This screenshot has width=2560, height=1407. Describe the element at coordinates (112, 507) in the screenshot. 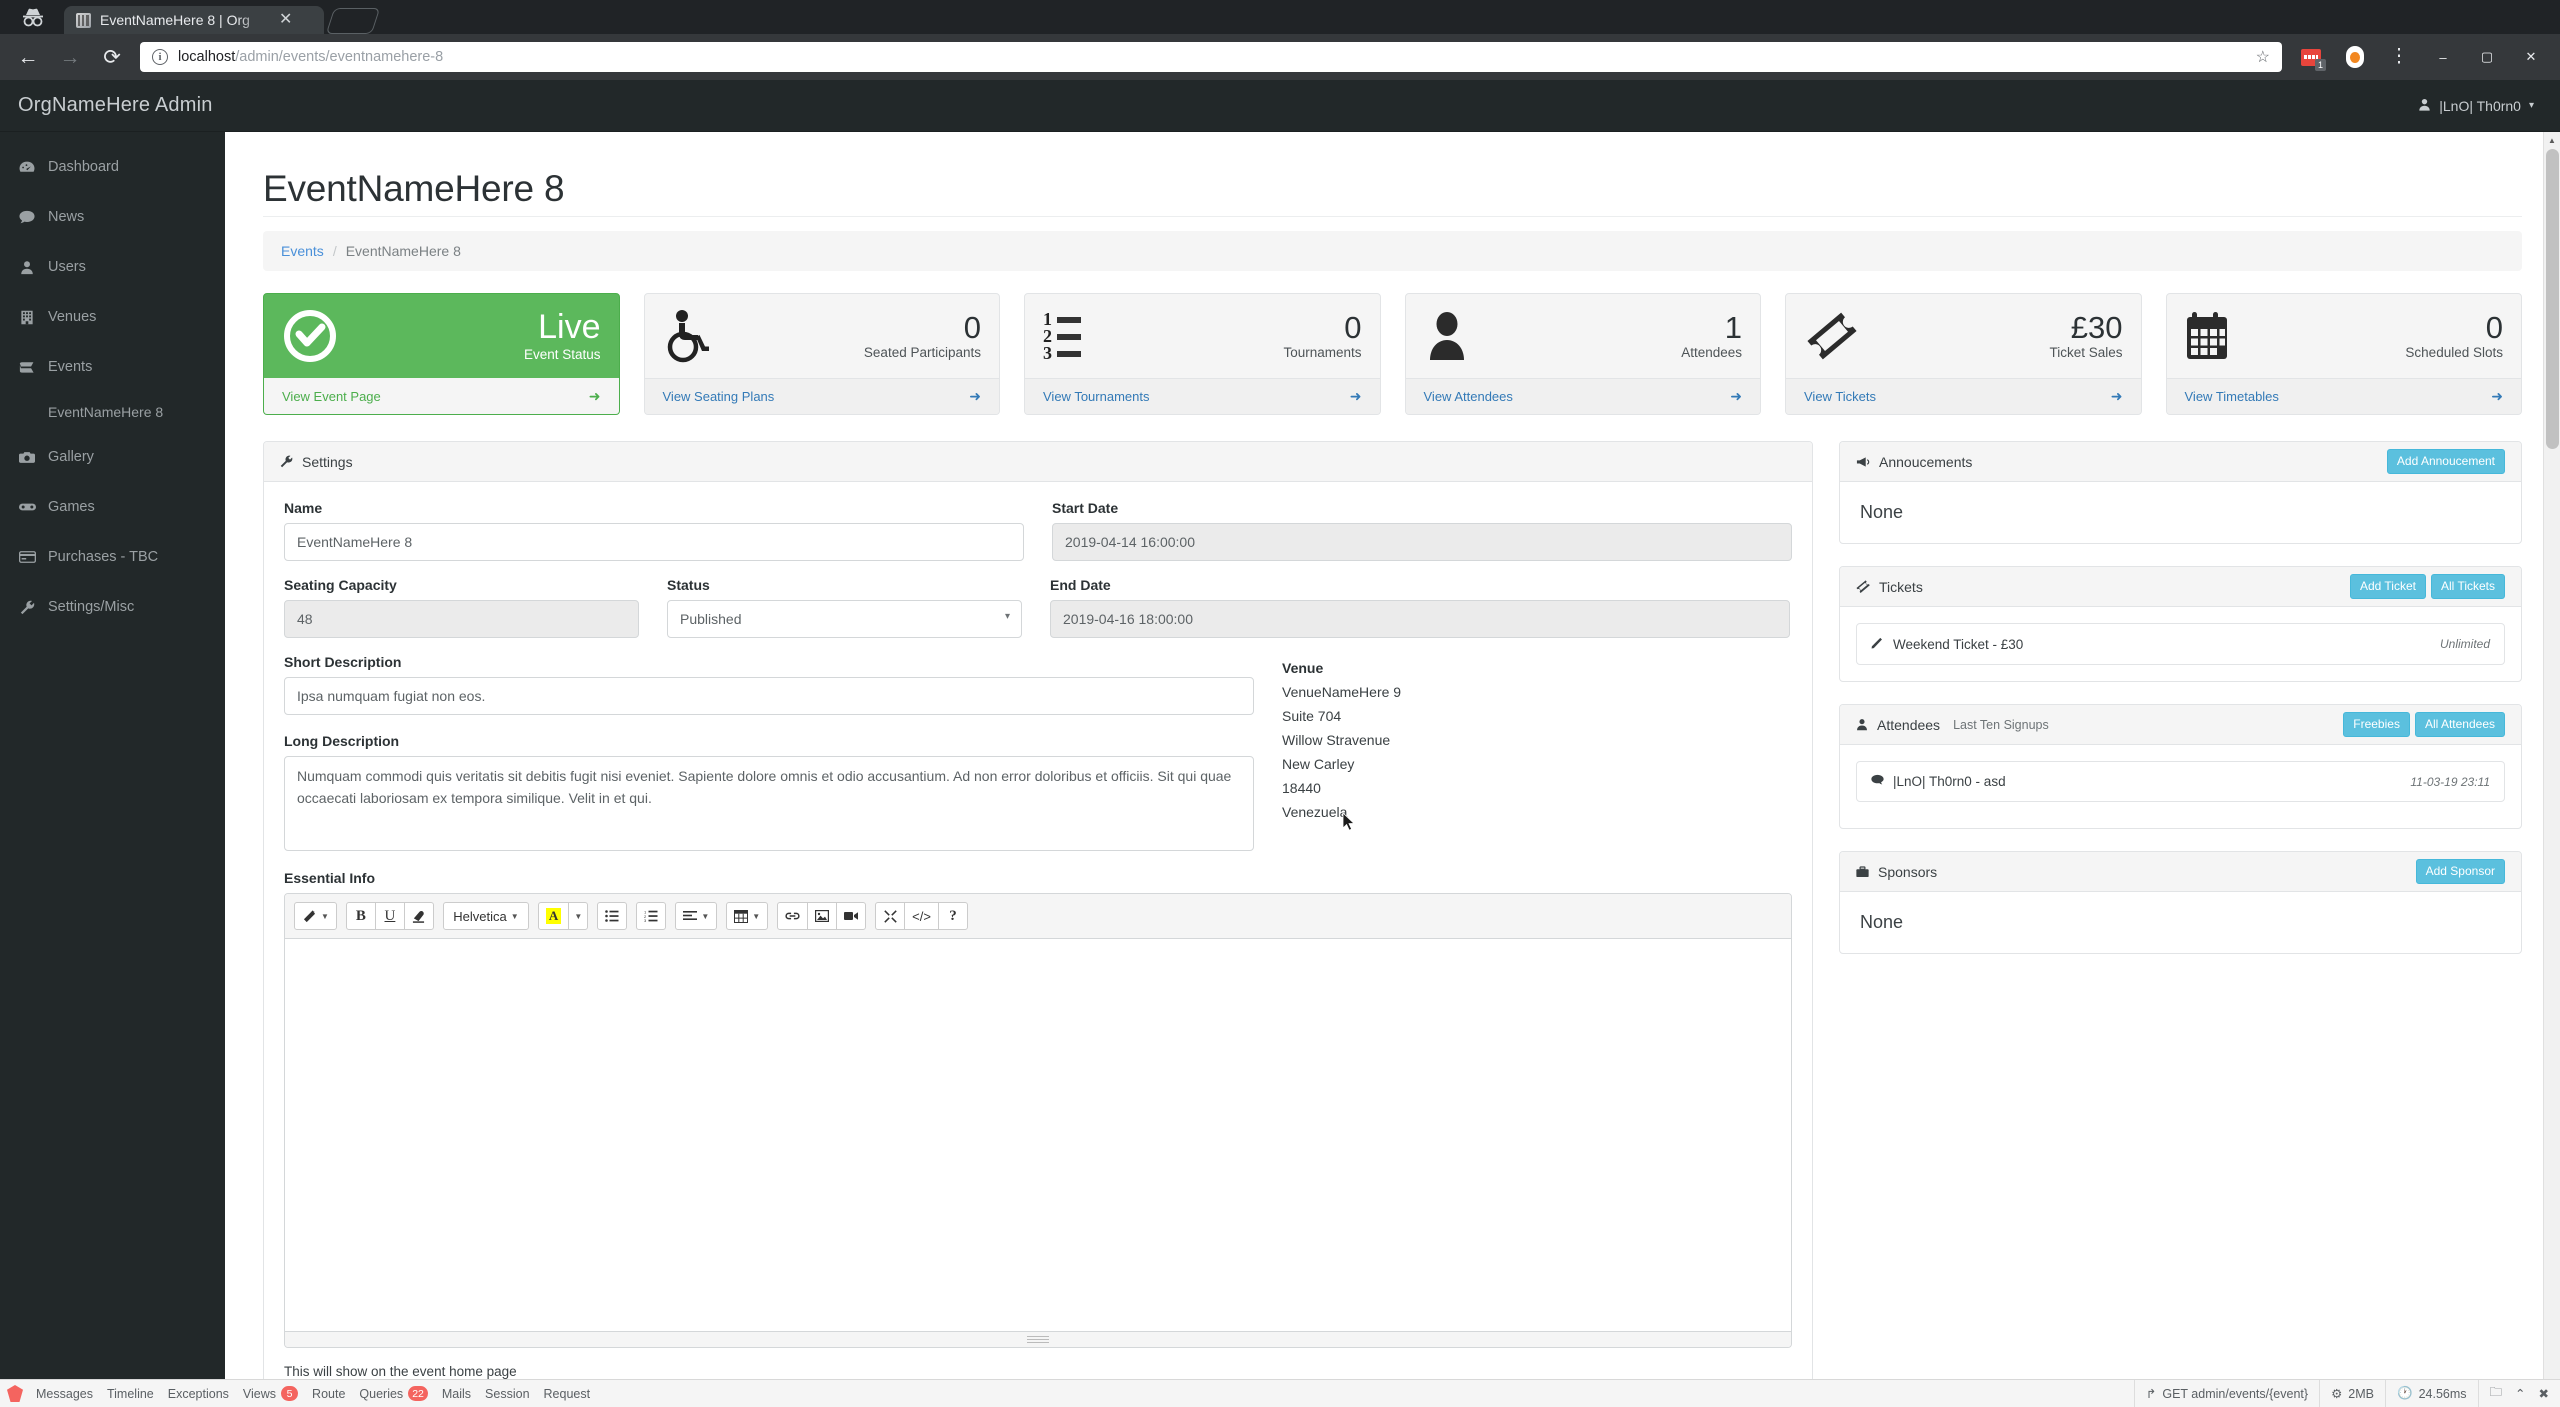

I see `sidebar-item-games: Games` at that location.